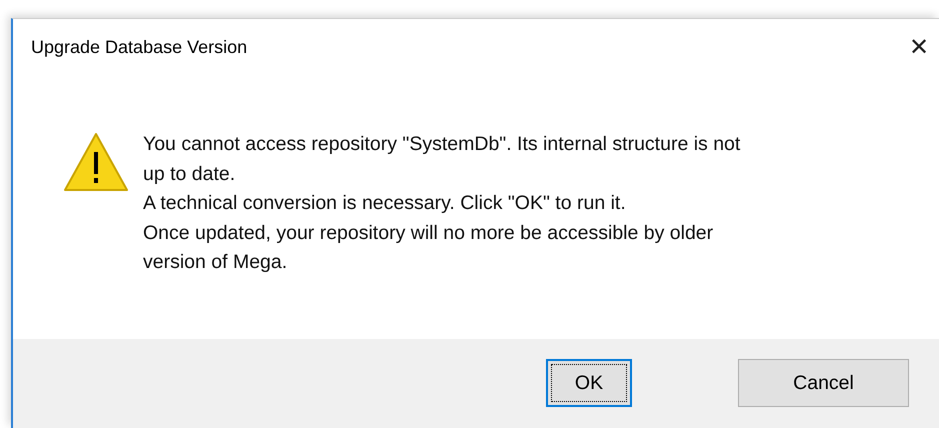 The width and height of the screenshot is (939, 428). What do you see at coordinates (215, 262) in the screenshot?
I see `message-text: version of Mega.` at bounding box center [215, 262].